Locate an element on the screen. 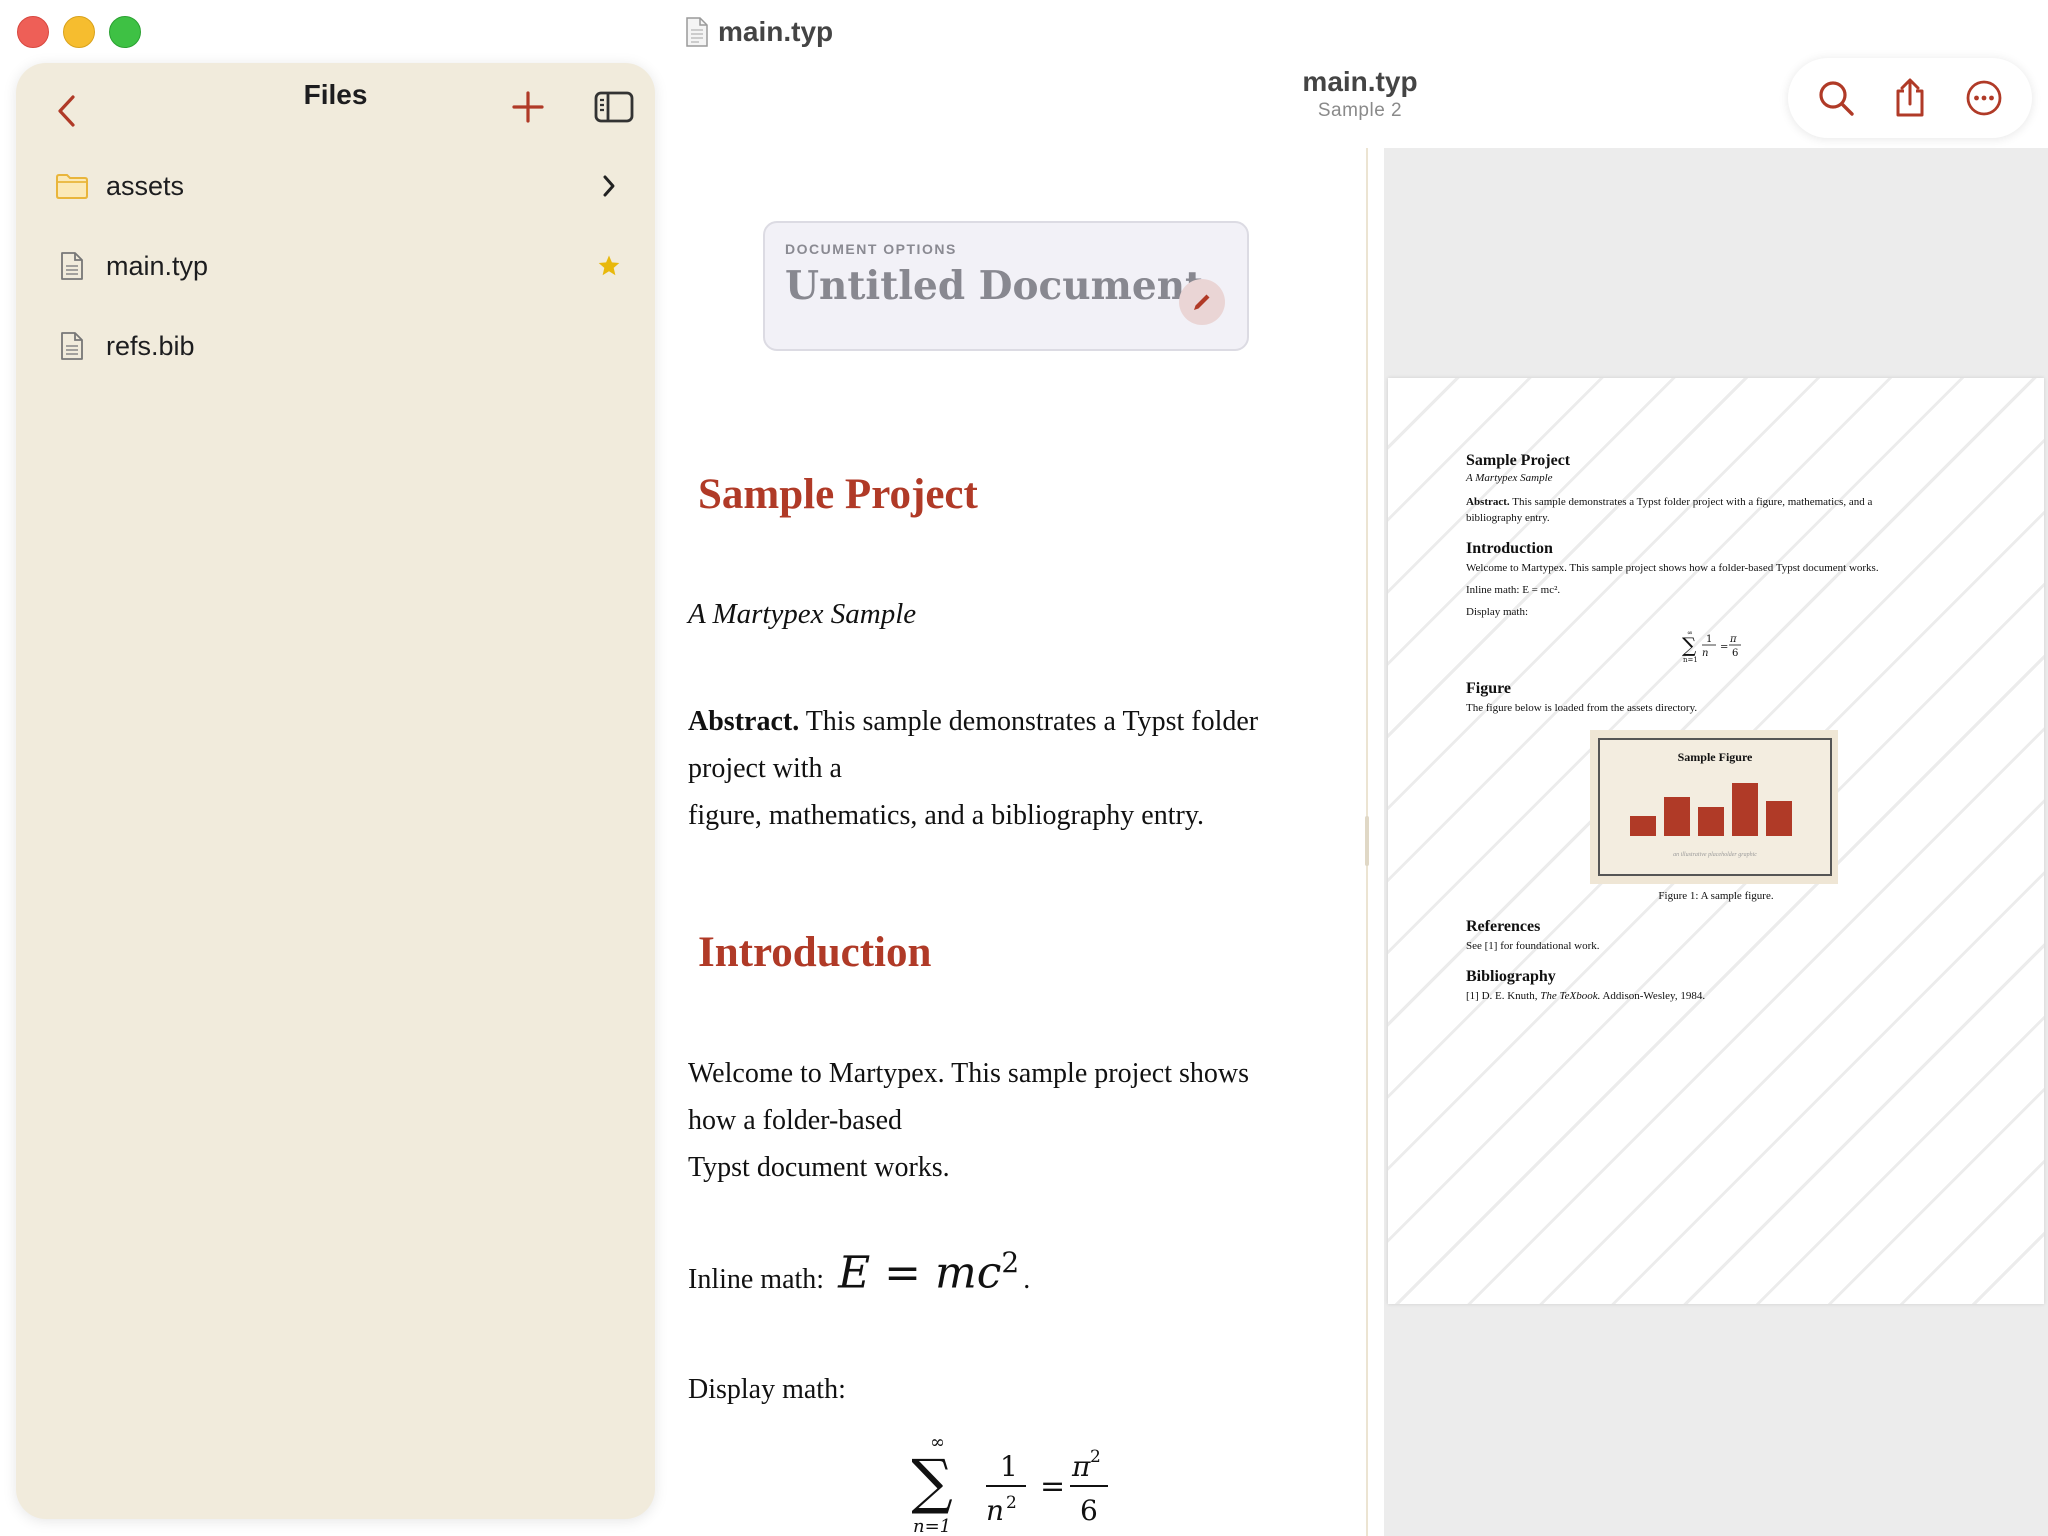 The image size is (2048, 1536). preview-intro-heading: Introduction is located at coordinates (1509, 548).